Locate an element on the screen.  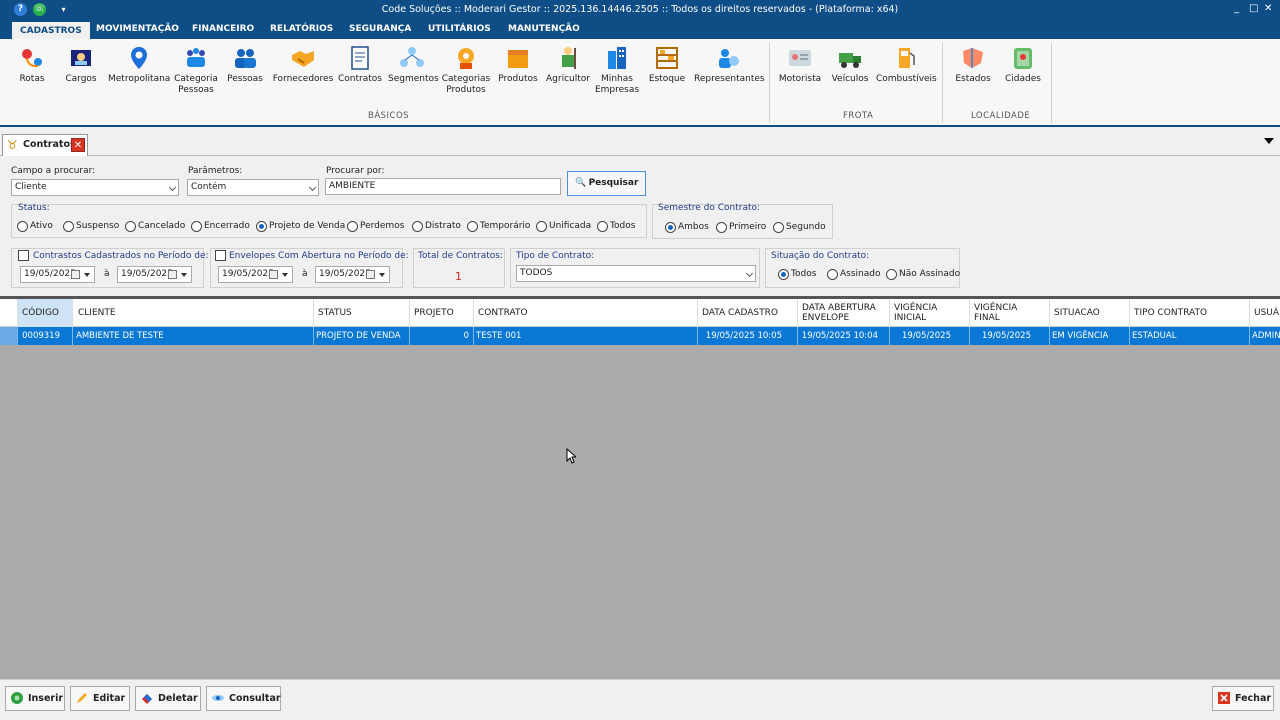
col-usuario: USUÁ is located at coordinates (1265, 313).